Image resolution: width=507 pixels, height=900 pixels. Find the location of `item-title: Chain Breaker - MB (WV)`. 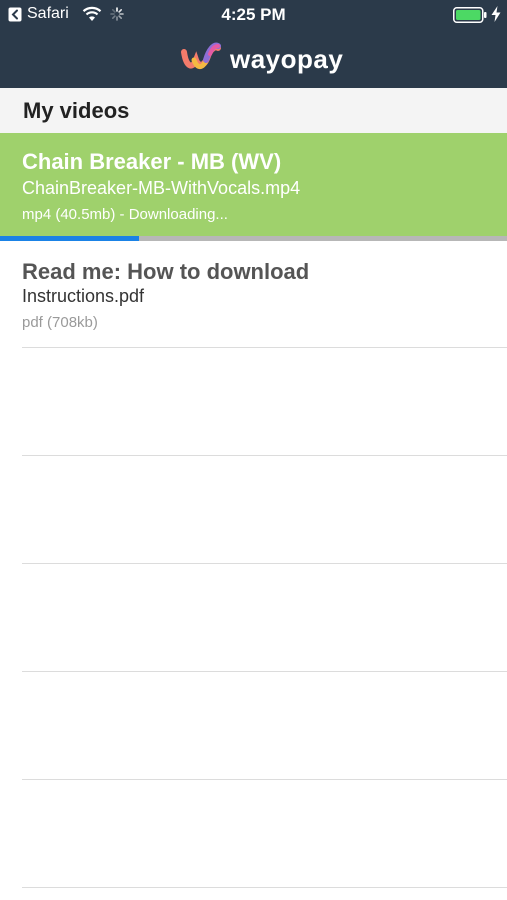

item-title: Chain Breaker - MB (WV) is located at coordinates (152, 161).